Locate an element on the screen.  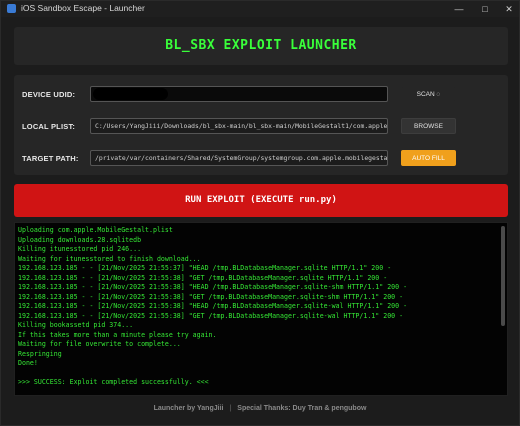
header-panel: BL_SBX EXPLOIT LAUNCHER is located at coordinates (261, 46).